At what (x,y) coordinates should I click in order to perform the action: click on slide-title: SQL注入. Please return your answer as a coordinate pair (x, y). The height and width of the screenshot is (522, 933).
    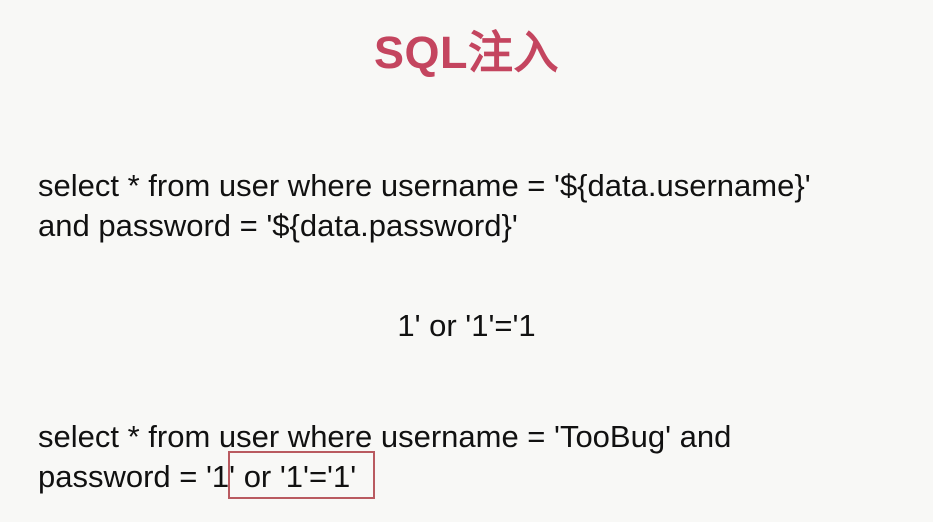
    Looking at the image, I should click on (466, 52).